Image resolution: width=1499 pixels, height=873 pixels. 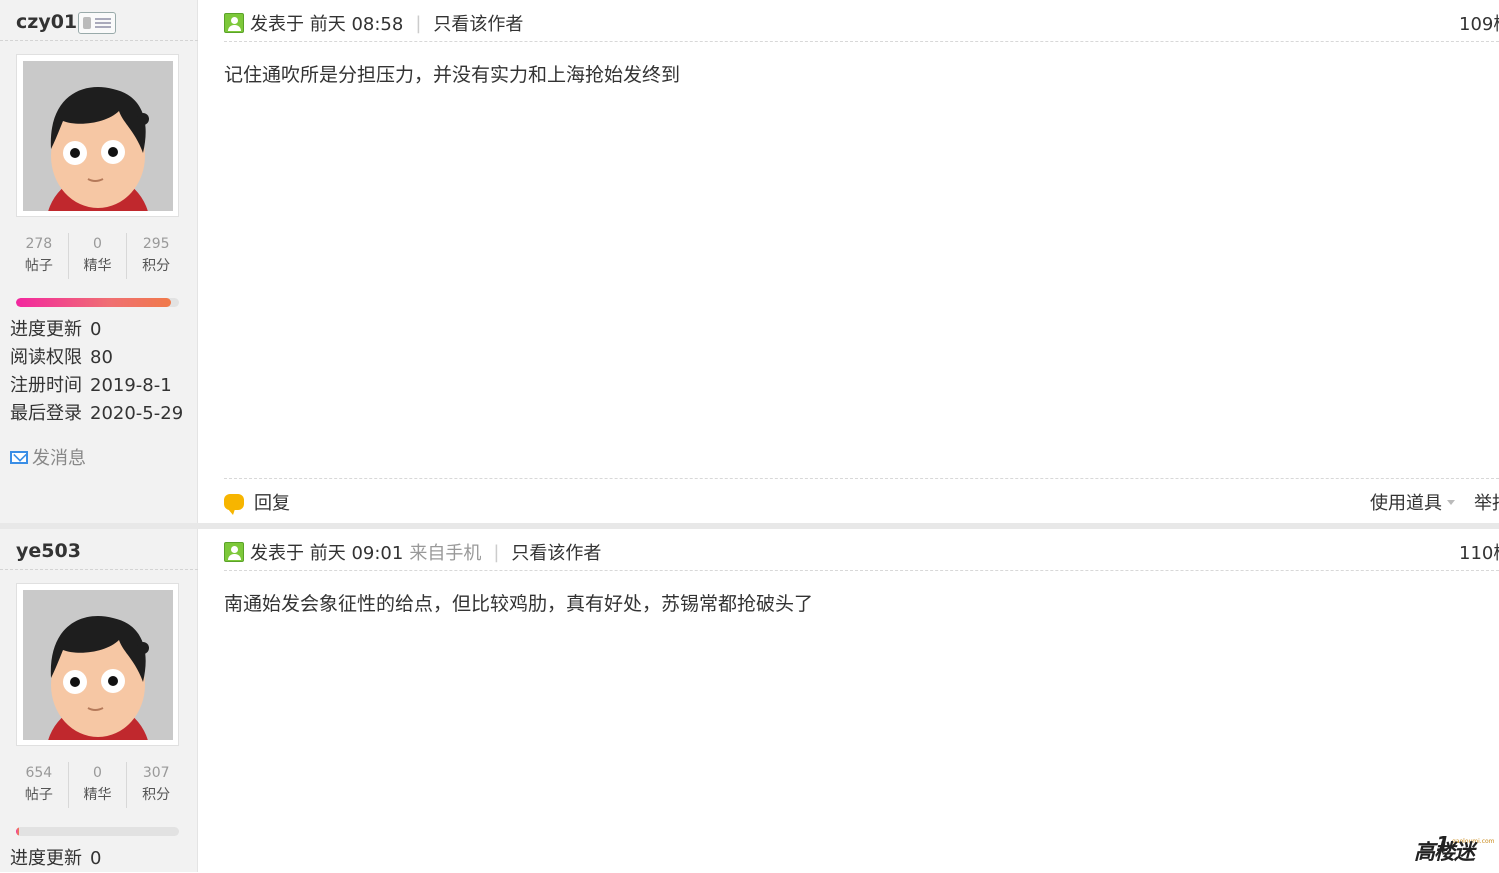 I want to click on info-row: 阅读权限 80, so click(x=96, y=358).